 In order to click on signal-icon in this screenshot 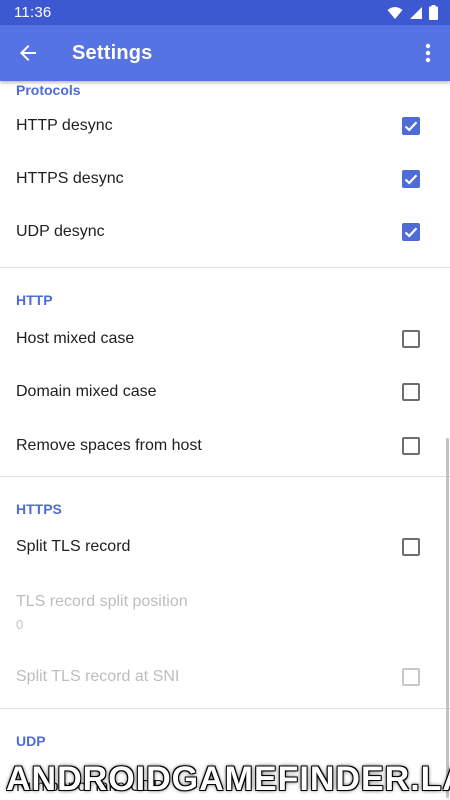, I will do `click(416, 12)`.